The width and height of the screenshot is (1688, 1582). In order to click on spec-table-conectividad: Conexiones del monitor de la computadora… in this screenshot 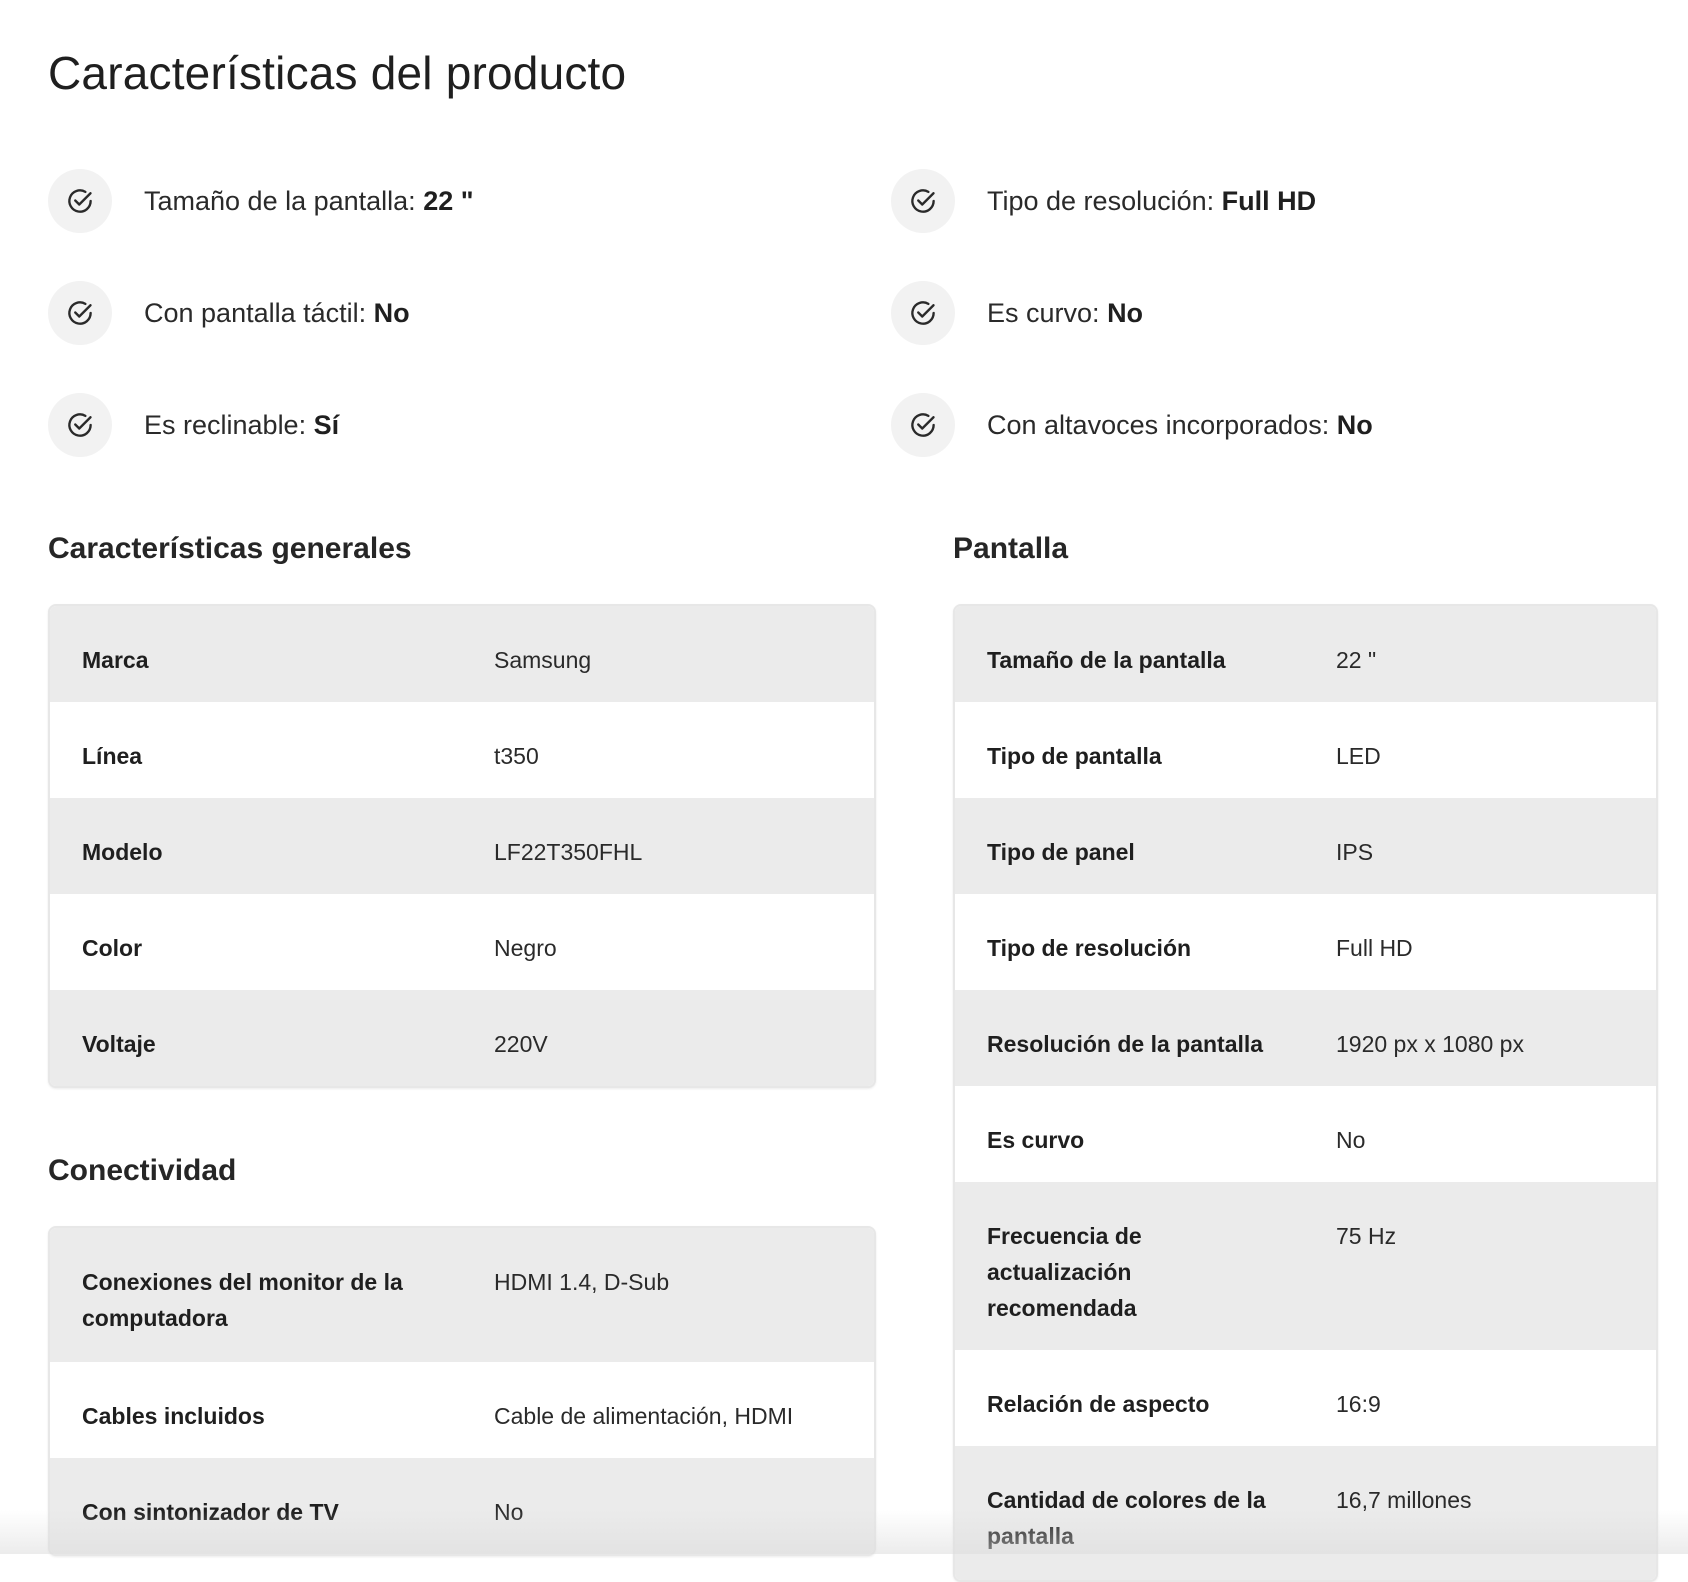, I will do `click(462, 1391)`.